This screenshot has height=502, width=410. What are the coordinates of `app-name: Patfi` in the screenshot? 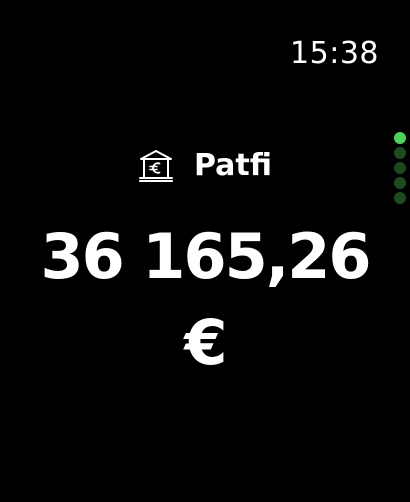 It's located at (232, 165).